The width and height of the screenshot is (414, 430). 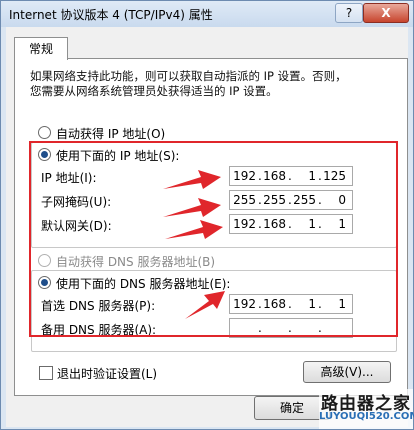 What do you see at coordinates (304, 200) in the screenshot?
I see `subnet-mask-octet-3: 255` at bounding box center [304, 200].